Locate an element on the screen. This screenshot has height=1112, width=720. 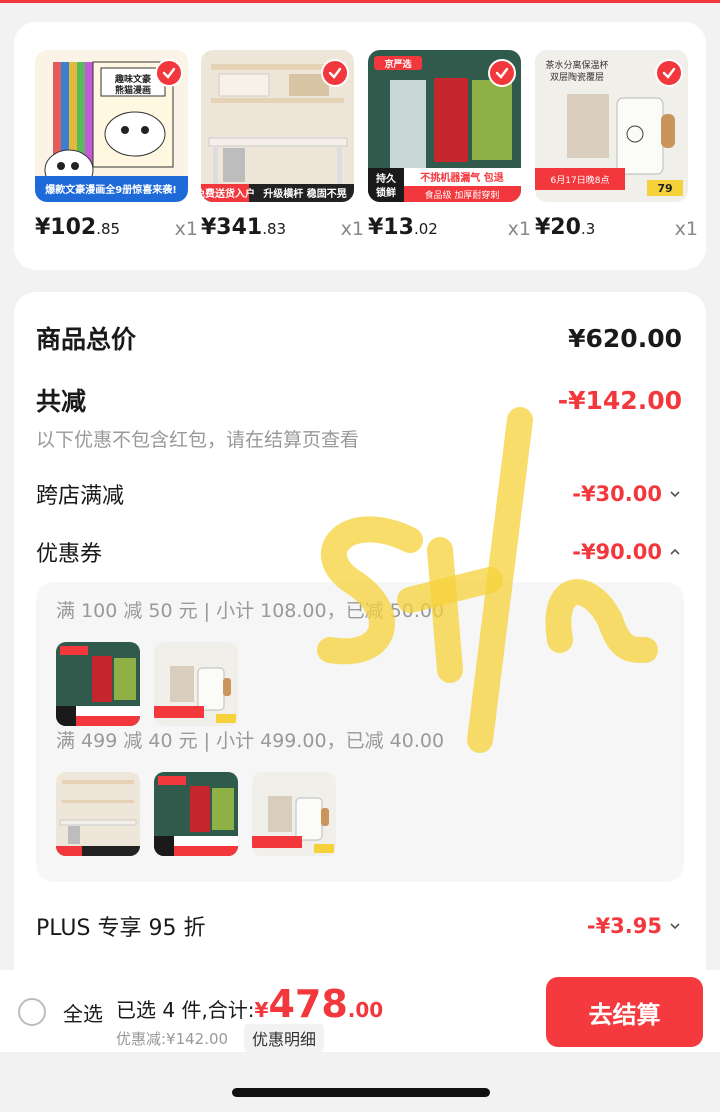
select-all-radio is located at coordinates (32, 1012).